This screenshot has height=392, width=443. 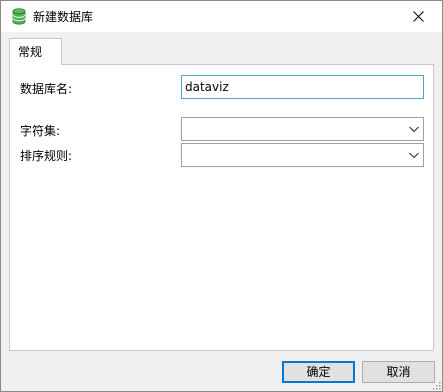 I want to click on close-icon, so click(x=418, y=16).